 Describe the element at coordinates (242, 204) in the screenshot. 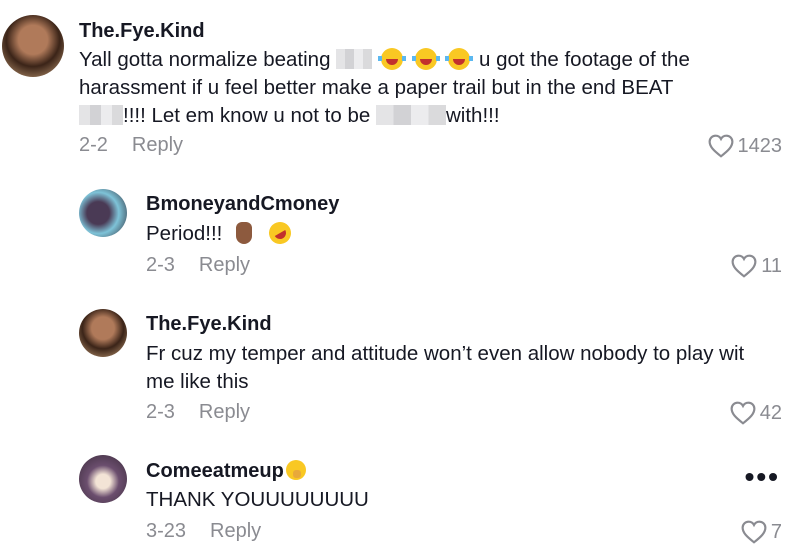

I see `comment-username: BmoneyandCmoney` at that location.